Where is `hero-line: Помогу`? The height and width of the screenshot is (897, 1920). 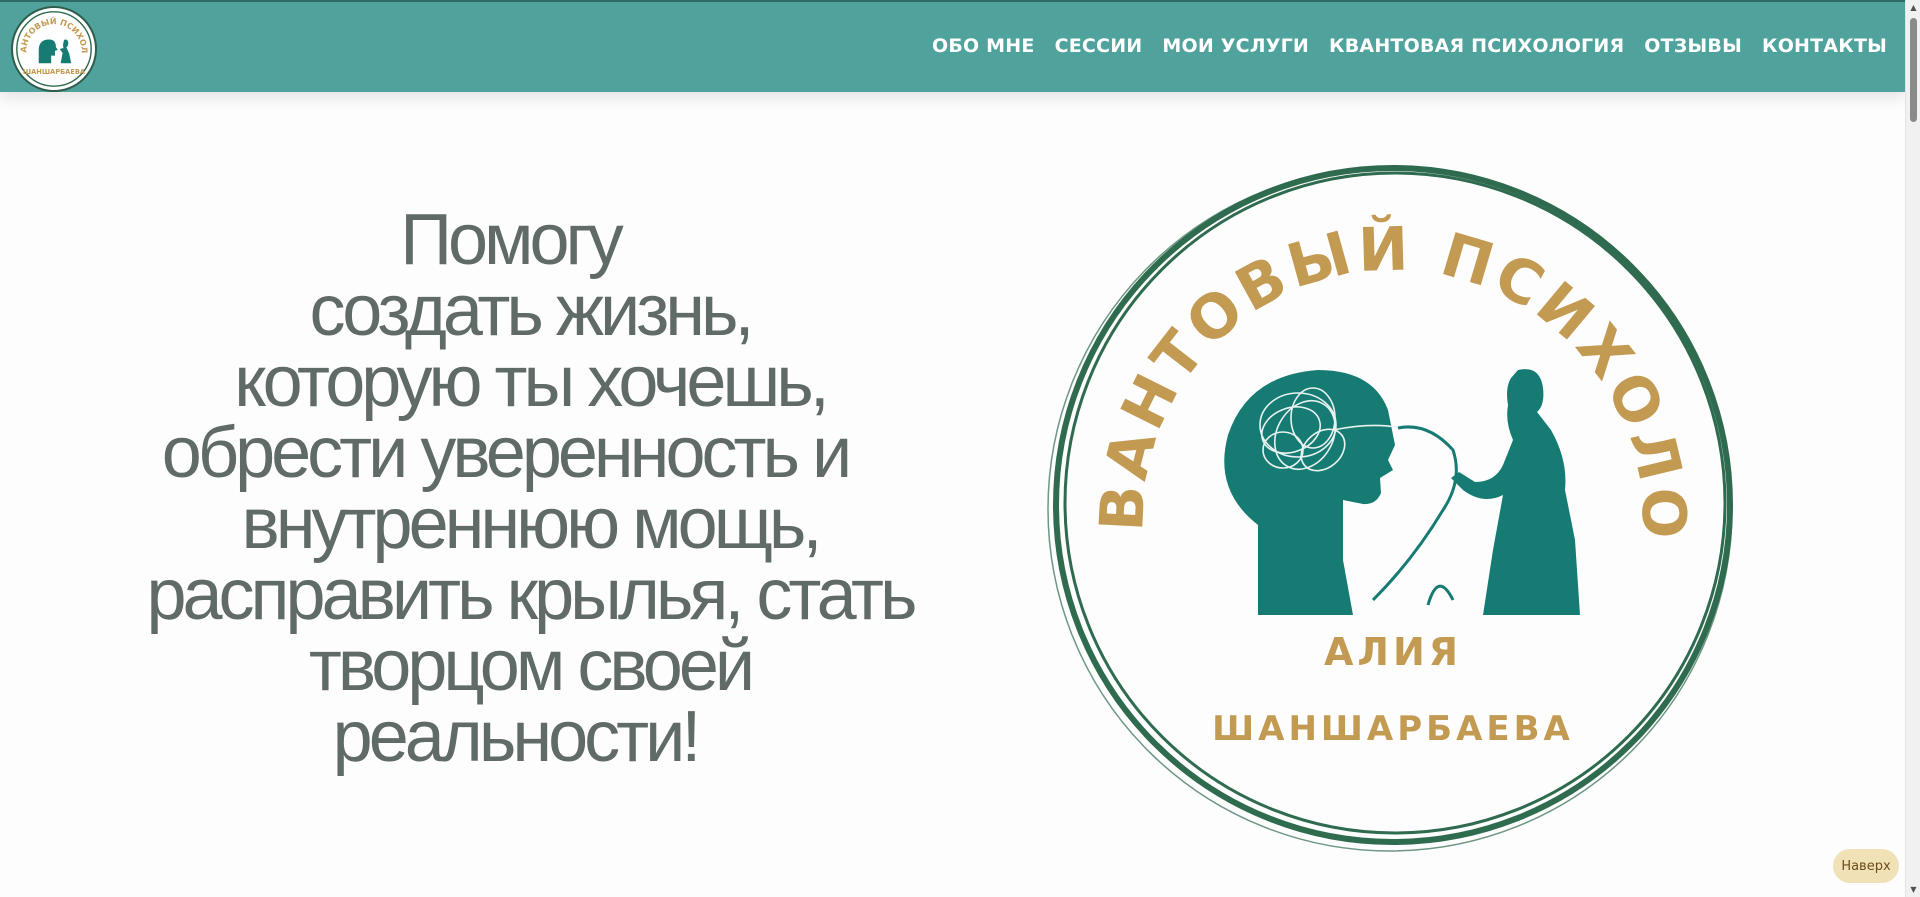
hero-line: Помогу is located at coordinates (512, 240).